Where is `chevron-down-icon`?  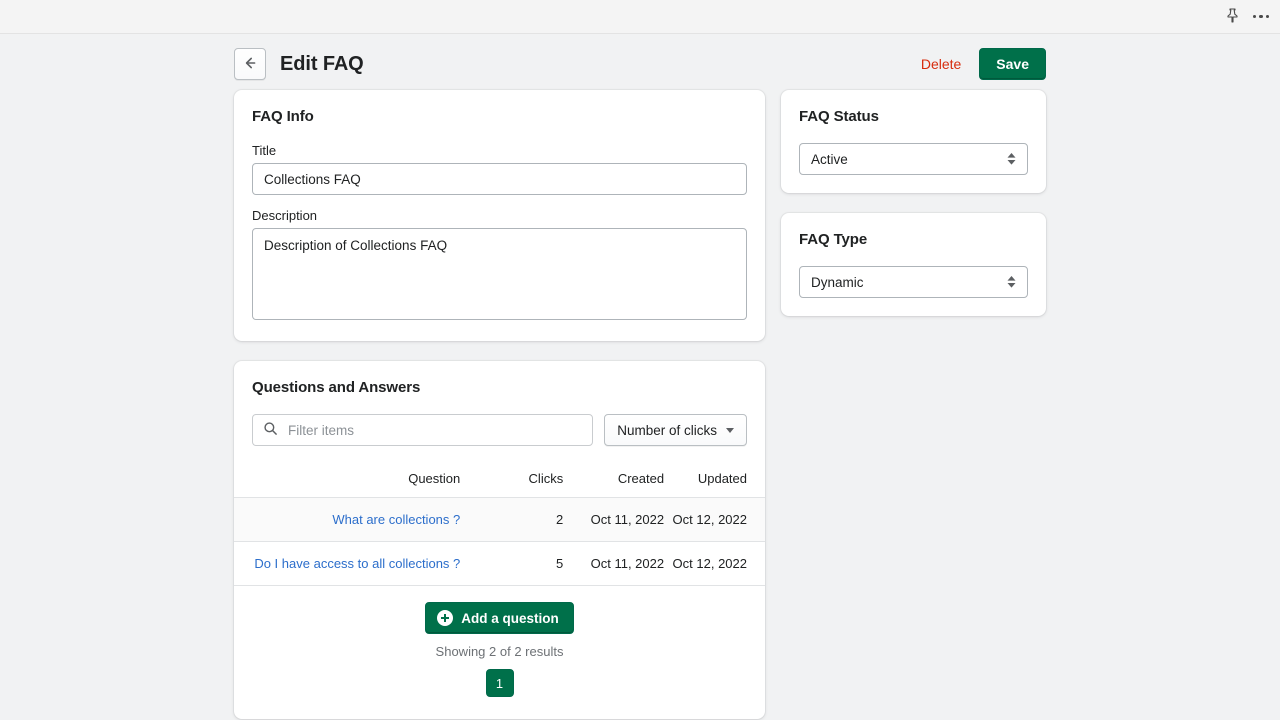
chevron-down-icon is located at coordinates (730, 430).